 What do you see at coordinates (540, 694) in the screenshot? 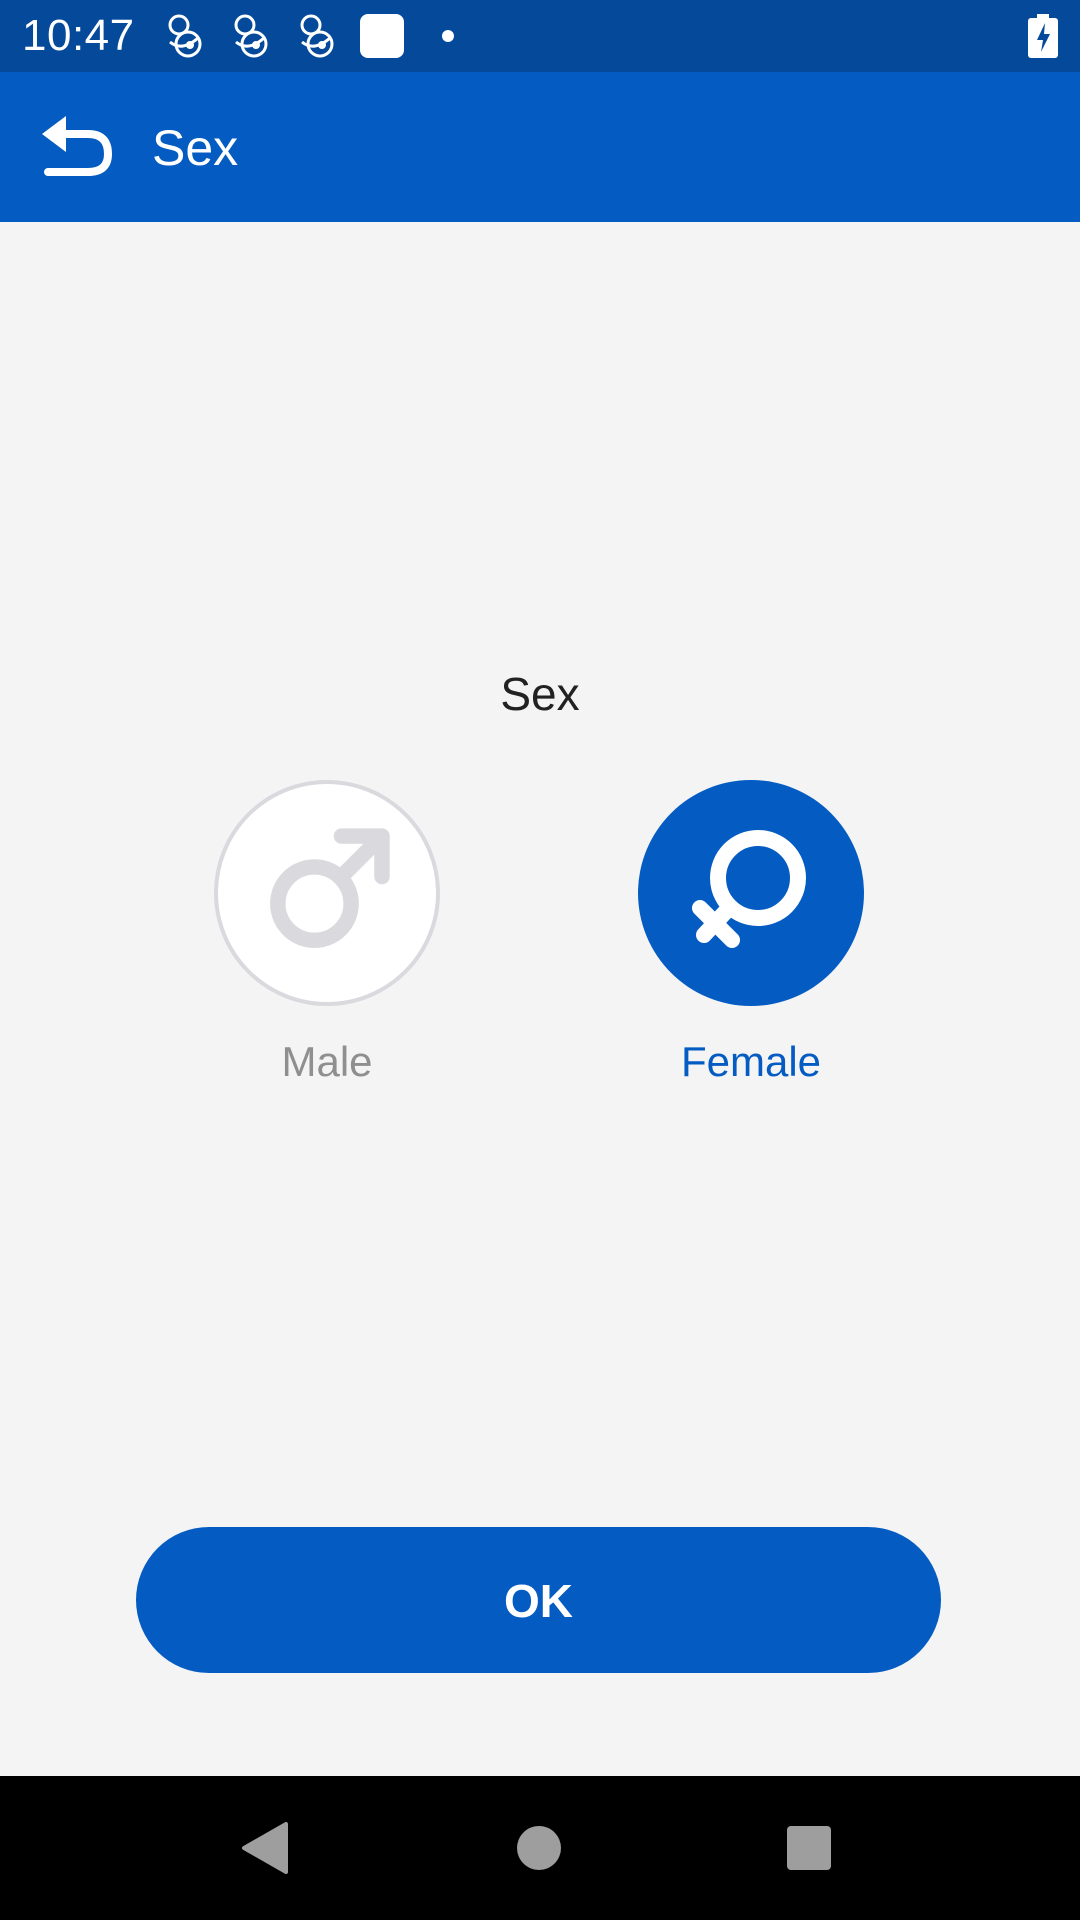
I see `section-heading: Sex` at bounding box center [540, 694].